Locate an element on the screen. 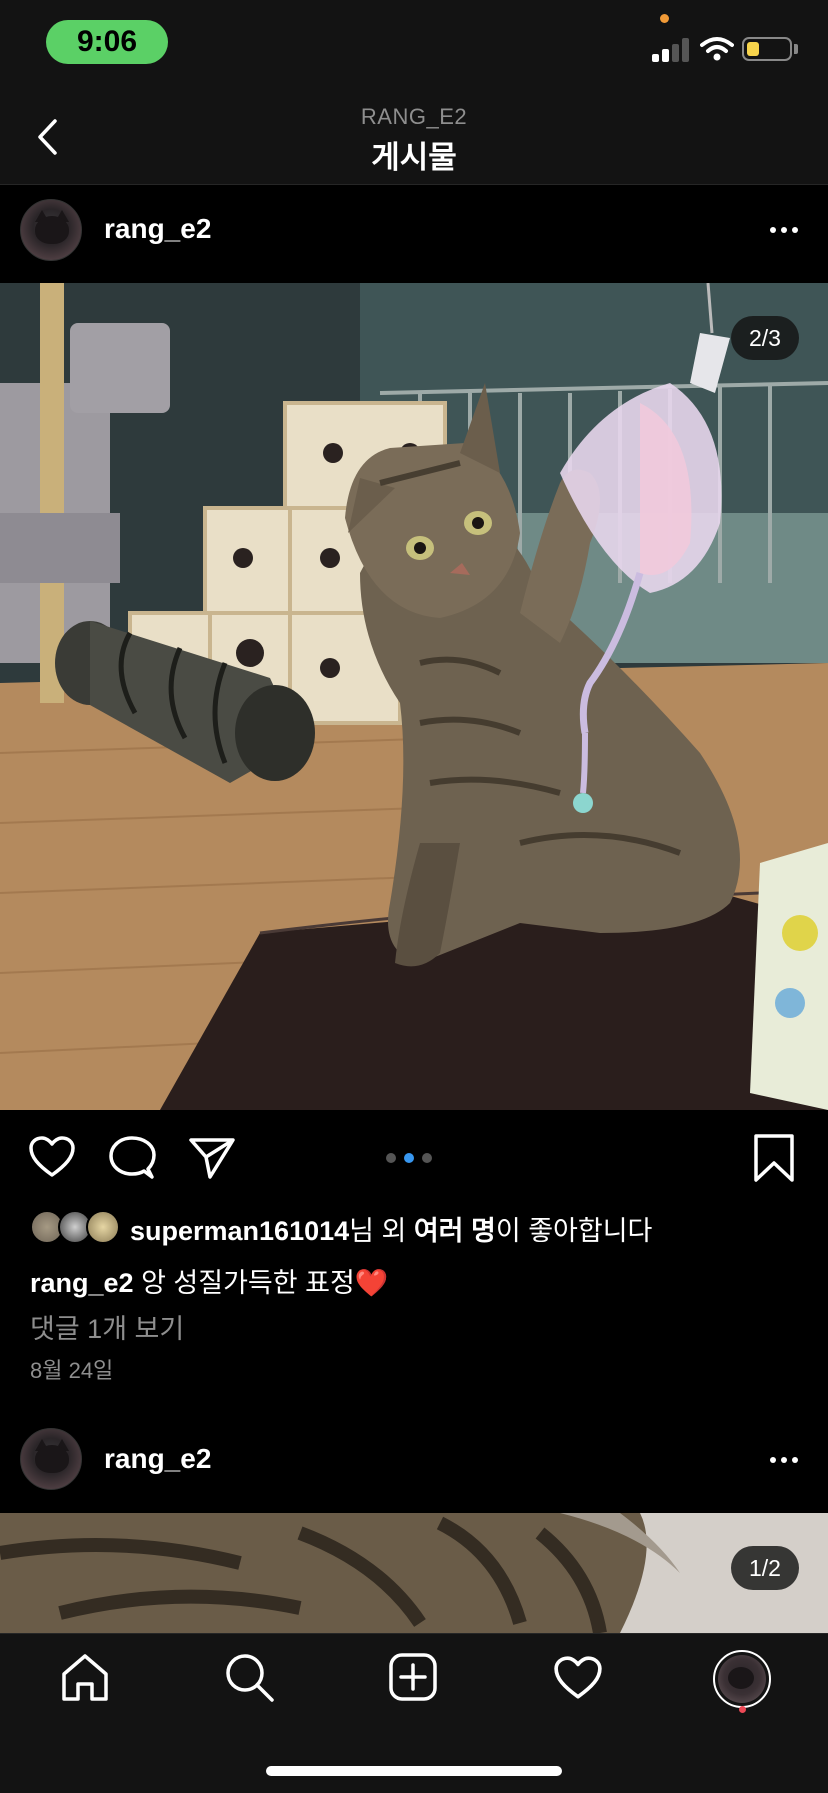 Image resolution: width=828 pixels, height=1793 pixels. image-counter-badge: 1/2 is located at coordinates (765, 1568).